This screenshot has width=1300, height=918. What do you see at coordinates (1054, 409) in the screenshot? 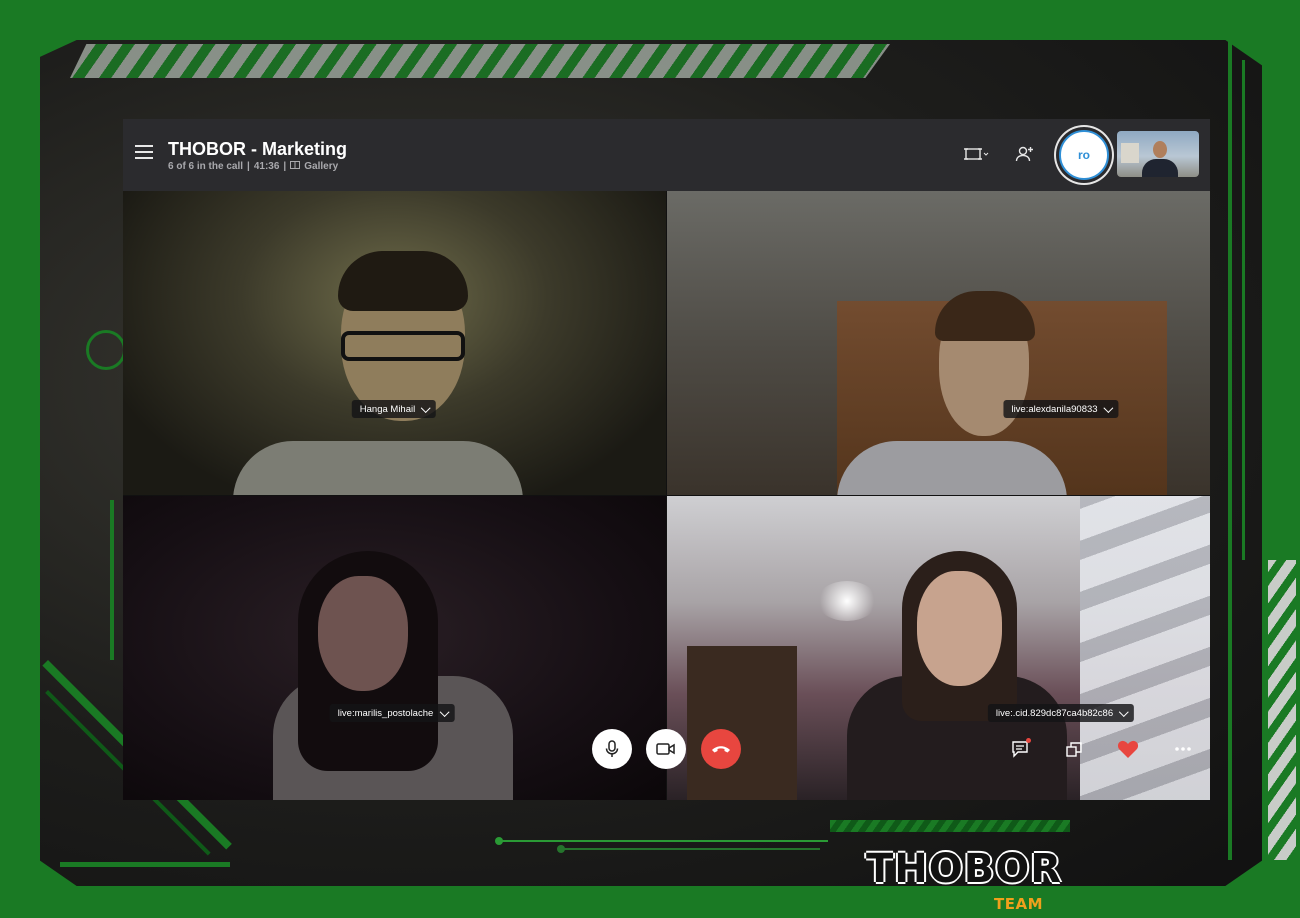
I see `participant-name: live:alexdanila90833` at bounding box center [1054, 409].